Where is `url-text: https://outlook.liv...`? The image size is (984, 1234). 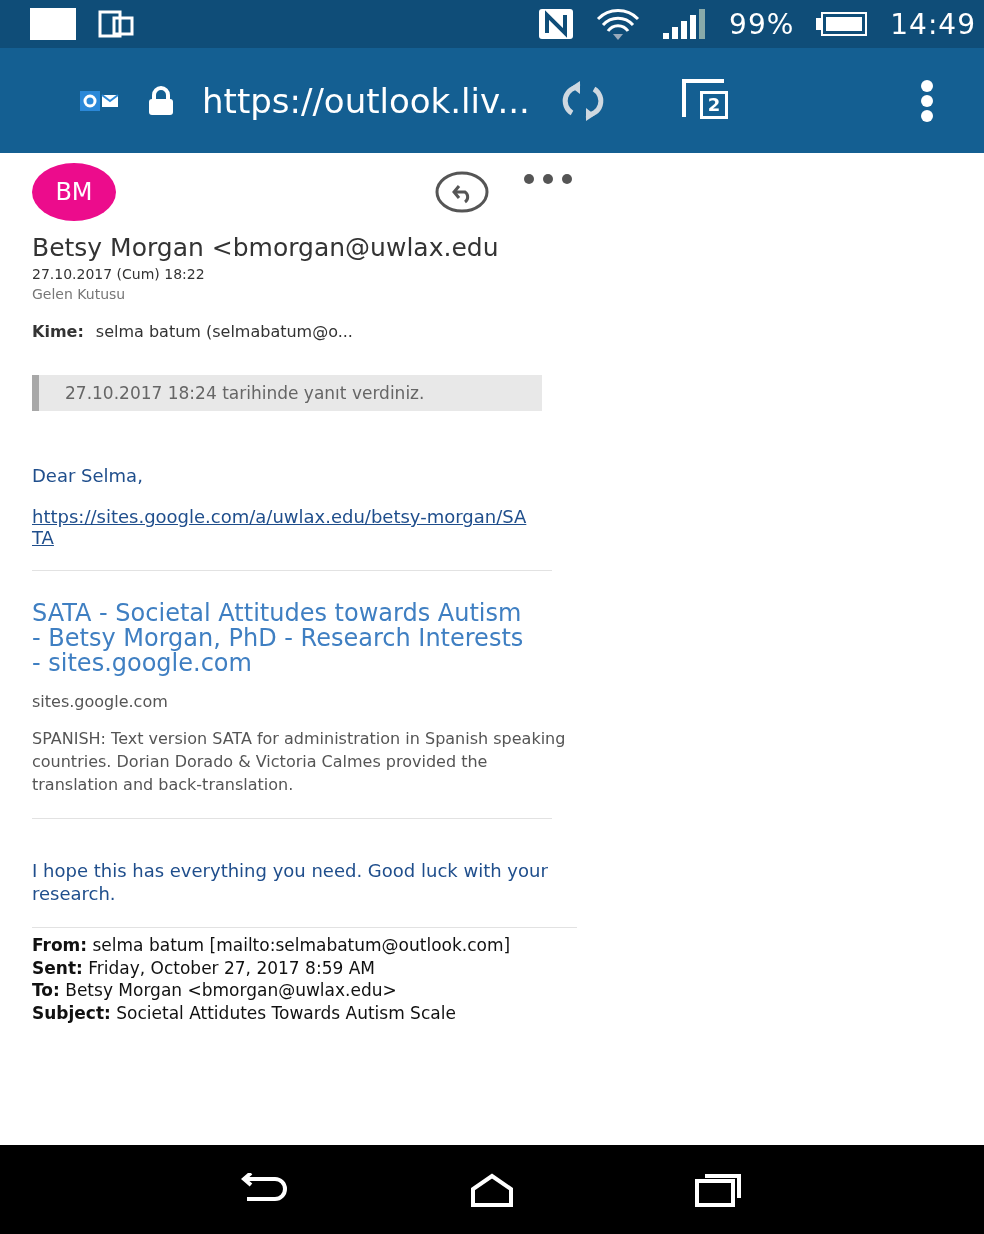 url-text: https://outlook.liv... is located at coordinates (366, 100).